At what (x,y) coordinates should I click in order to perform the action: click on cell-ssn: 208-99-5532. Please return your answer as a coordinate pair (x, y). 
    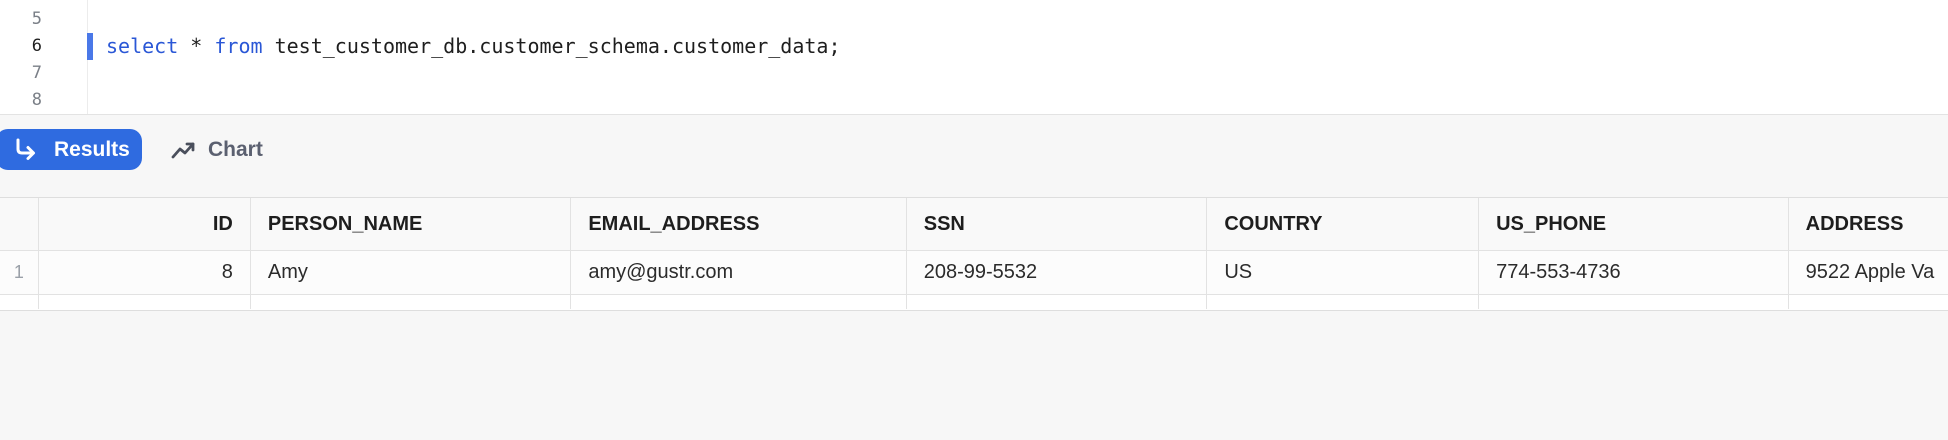
    Looking at the image, I should click on (1057, 272).